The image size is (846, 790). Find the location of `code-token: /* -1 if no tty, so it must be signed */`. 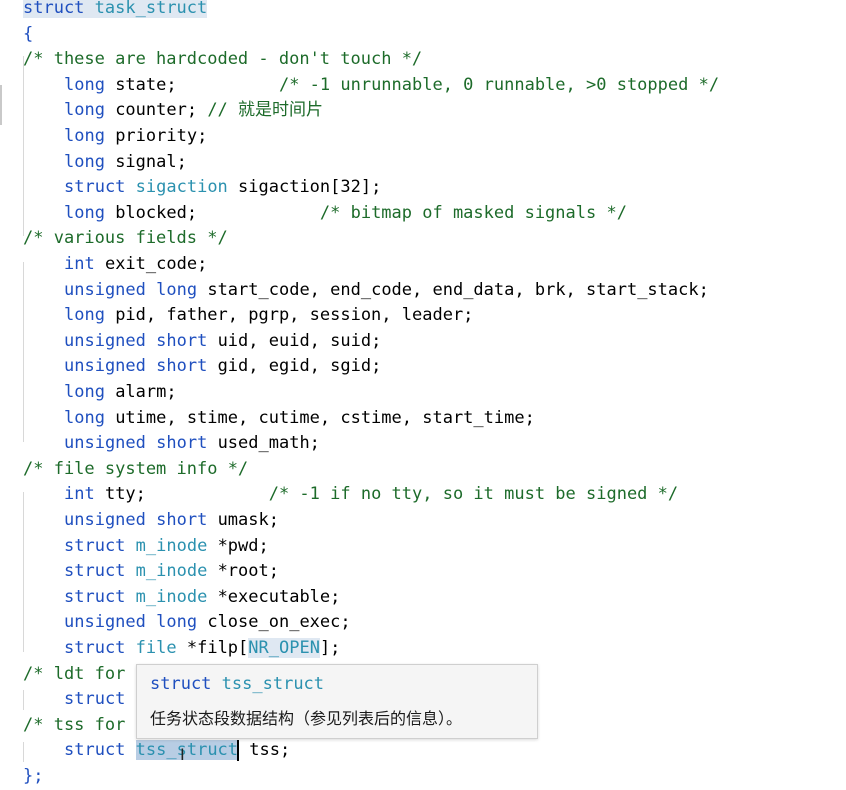

code-token: /* -1 if no tty, so it must be signed */ is located at coordinates (473, 494).